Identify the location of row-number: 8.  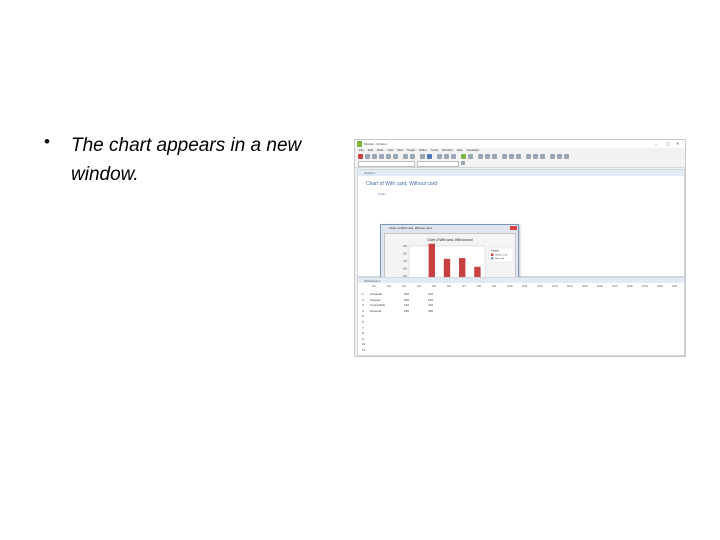
(363, 333).